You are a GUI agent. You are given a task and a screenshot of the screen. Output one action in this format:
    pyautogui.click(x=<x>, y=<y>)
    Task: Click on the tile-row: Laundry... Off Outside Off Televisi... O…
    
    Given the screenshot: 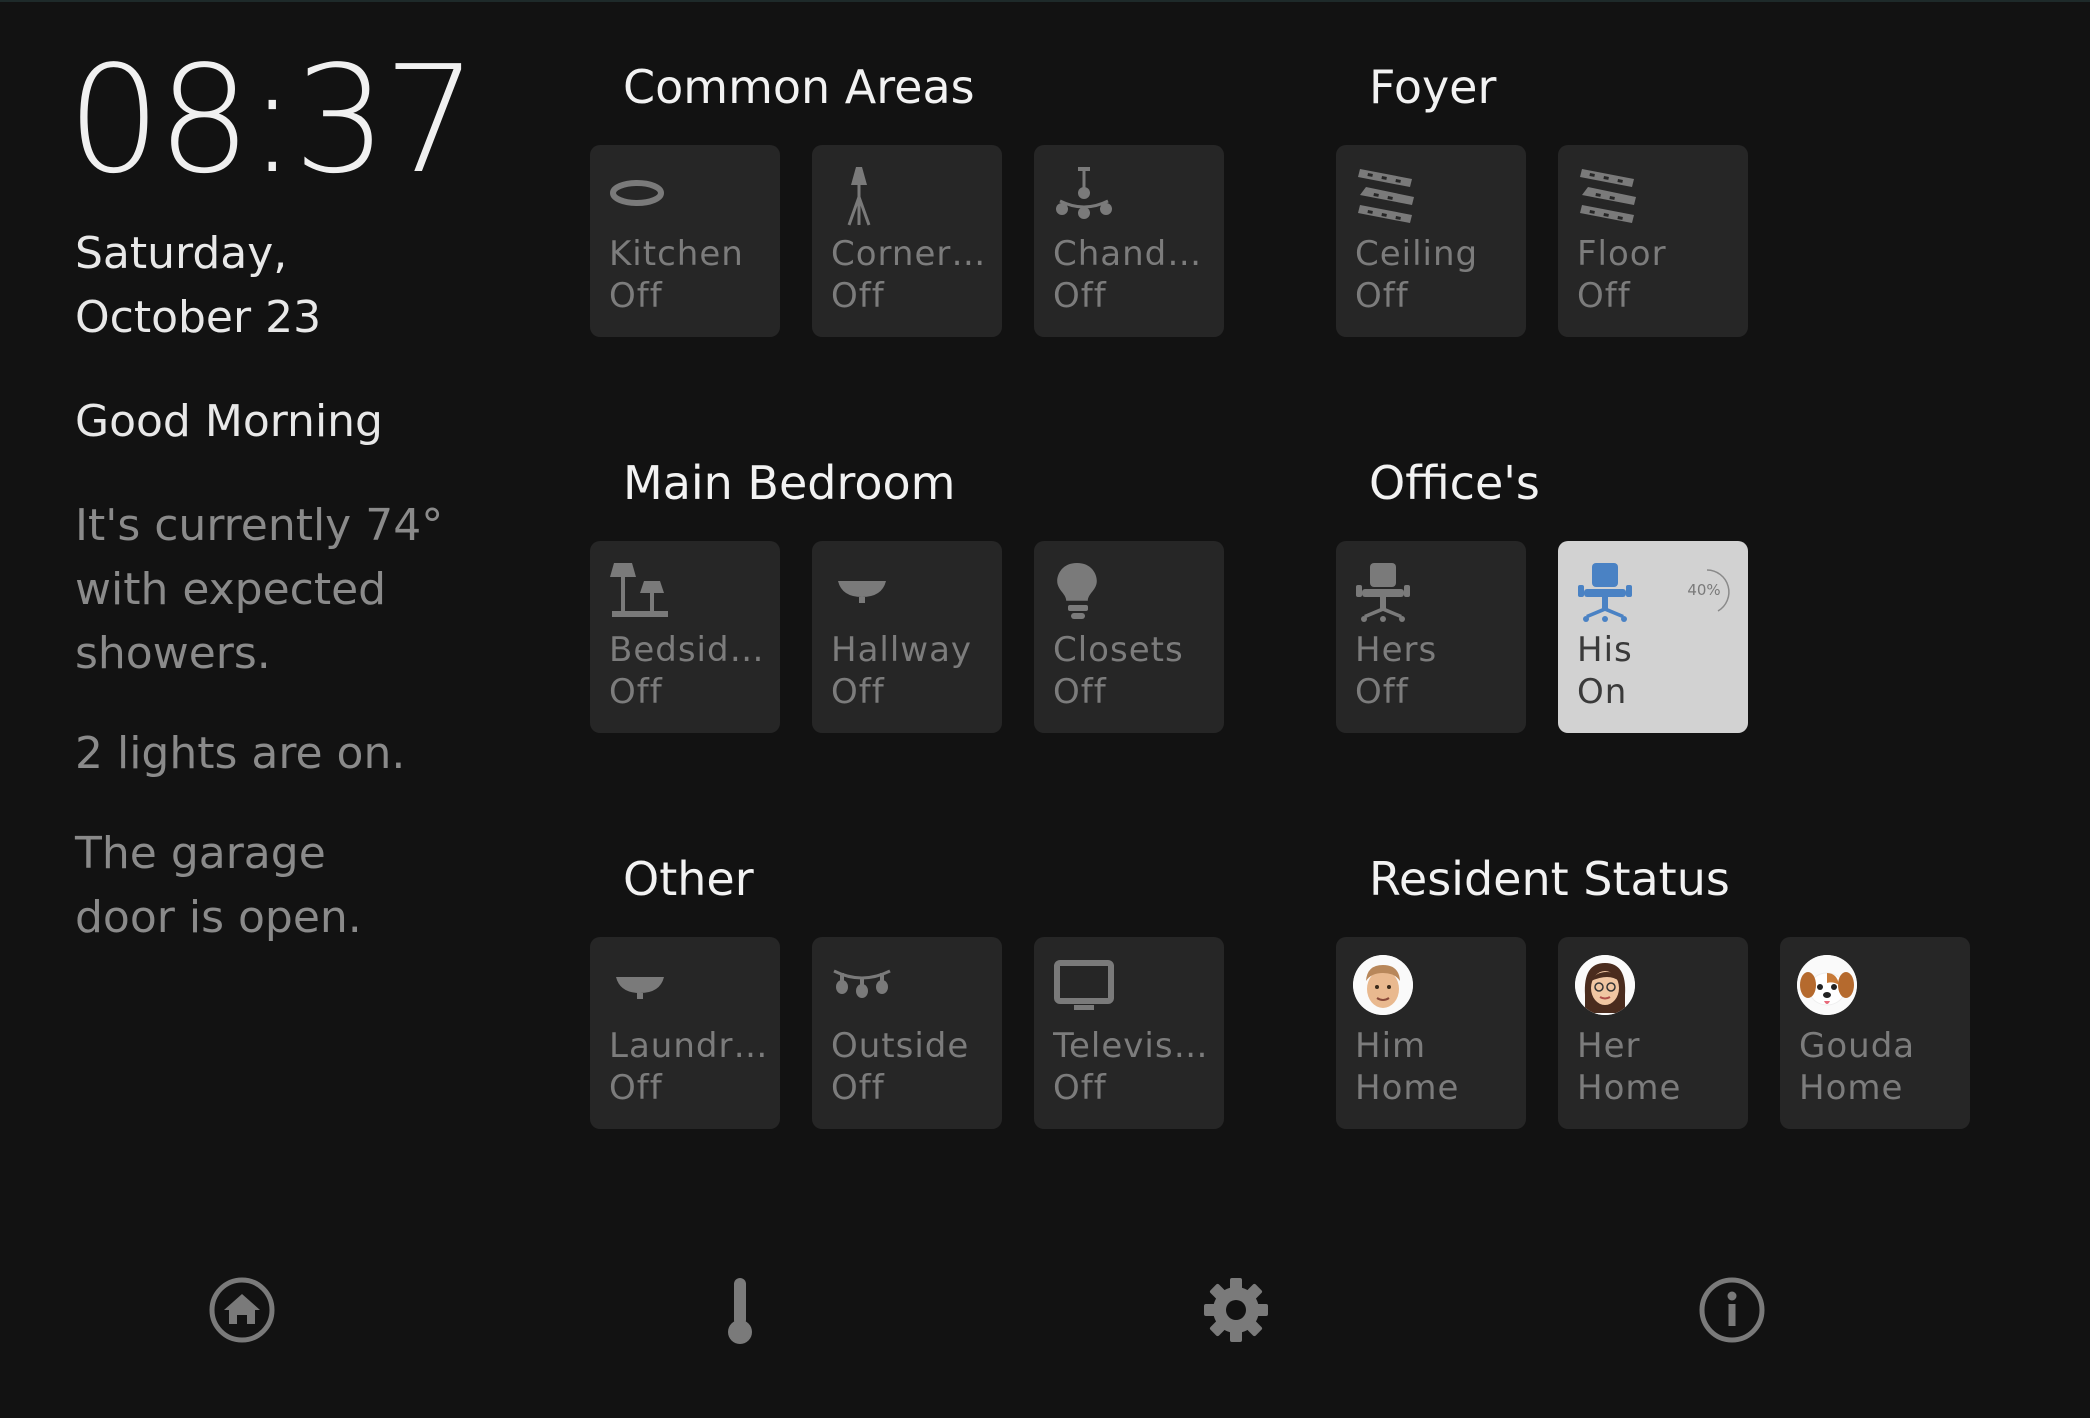 What is the action you would take?
    pyautogui.click(x=907, y=1033)
    